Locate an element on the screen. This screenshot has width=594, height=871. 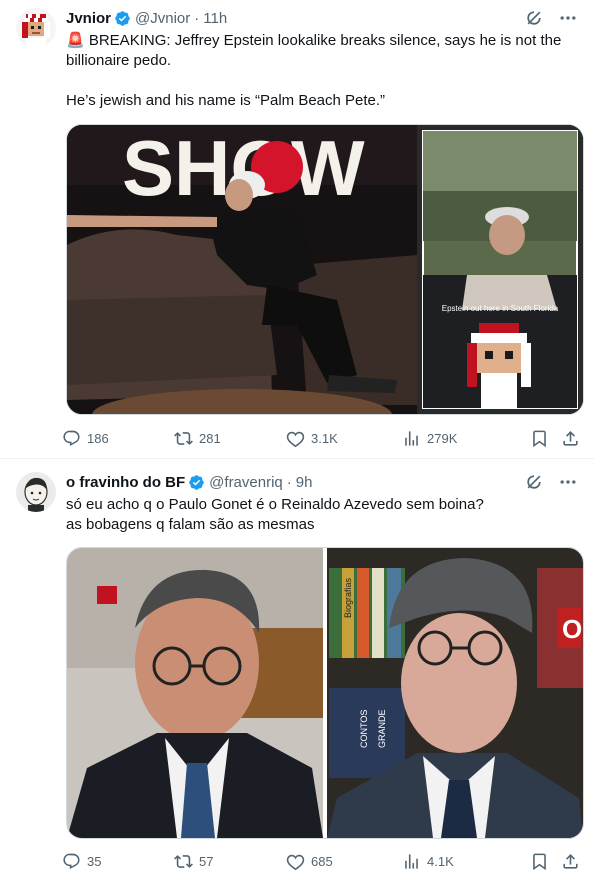
reply-count: 186 is located at coordinates (98, 438).